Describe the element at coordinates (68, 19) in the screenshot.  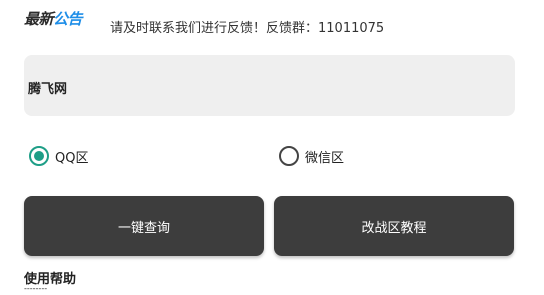
I see `notice-badge-part2: 公告` at that location.